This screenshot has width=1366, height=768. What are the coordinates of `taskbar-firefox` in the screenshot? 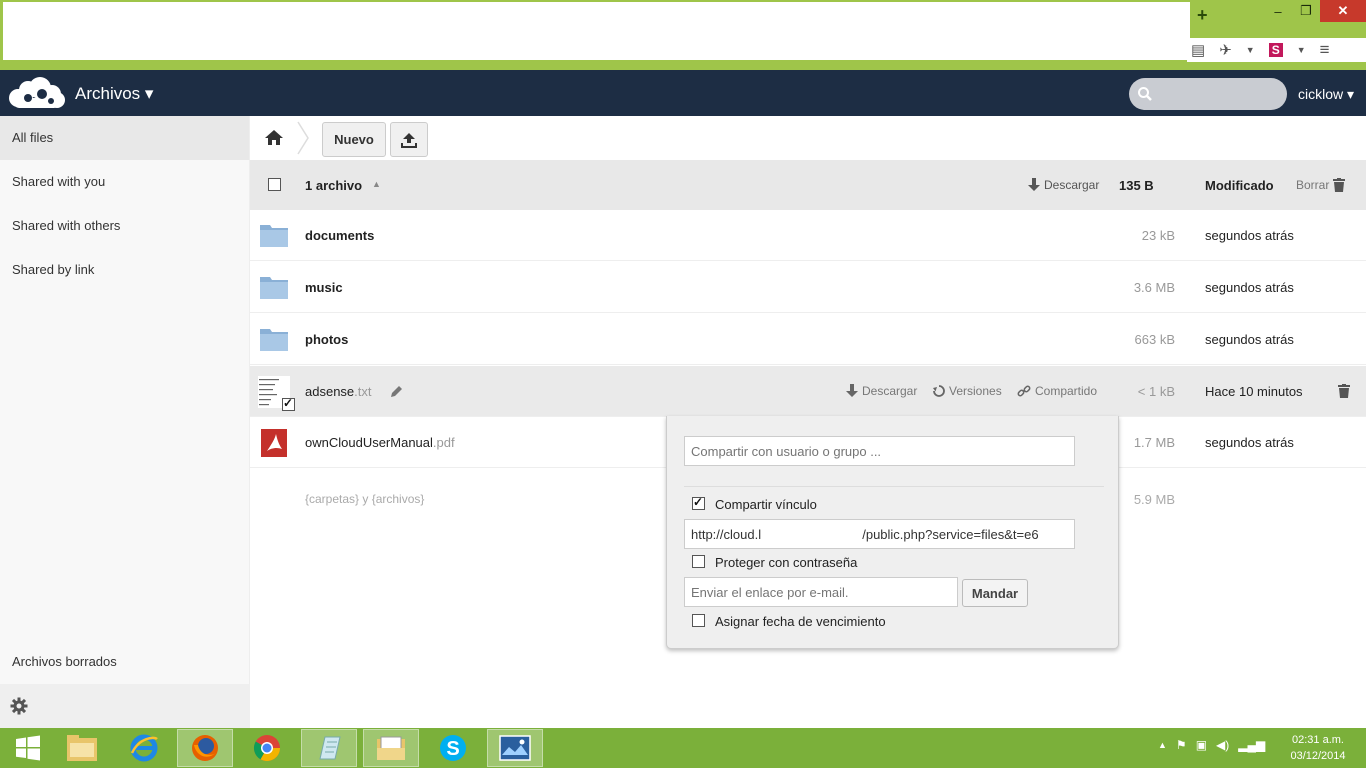 It's located at (205, 748).